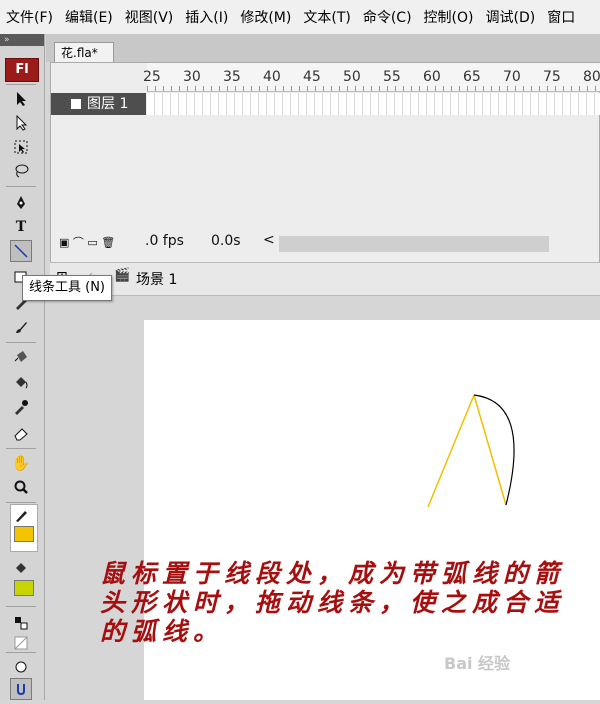  I want to click on black-arc, so click(494, 450).